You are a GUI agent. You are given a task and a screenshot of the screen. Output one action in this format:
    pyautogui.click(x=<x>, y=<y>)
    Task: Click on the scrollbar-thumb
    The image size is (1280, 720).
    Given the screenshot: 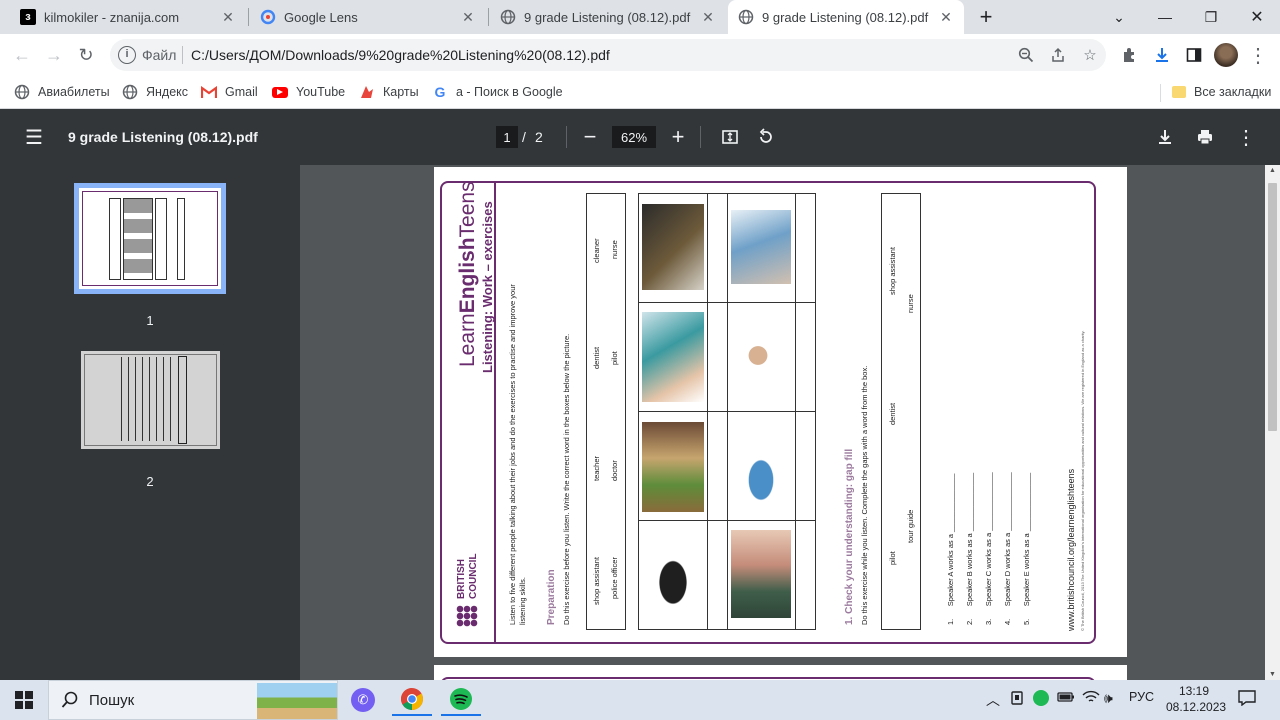 What is the action you would take?
    pyautogui.click(x=1272, y=307)
    